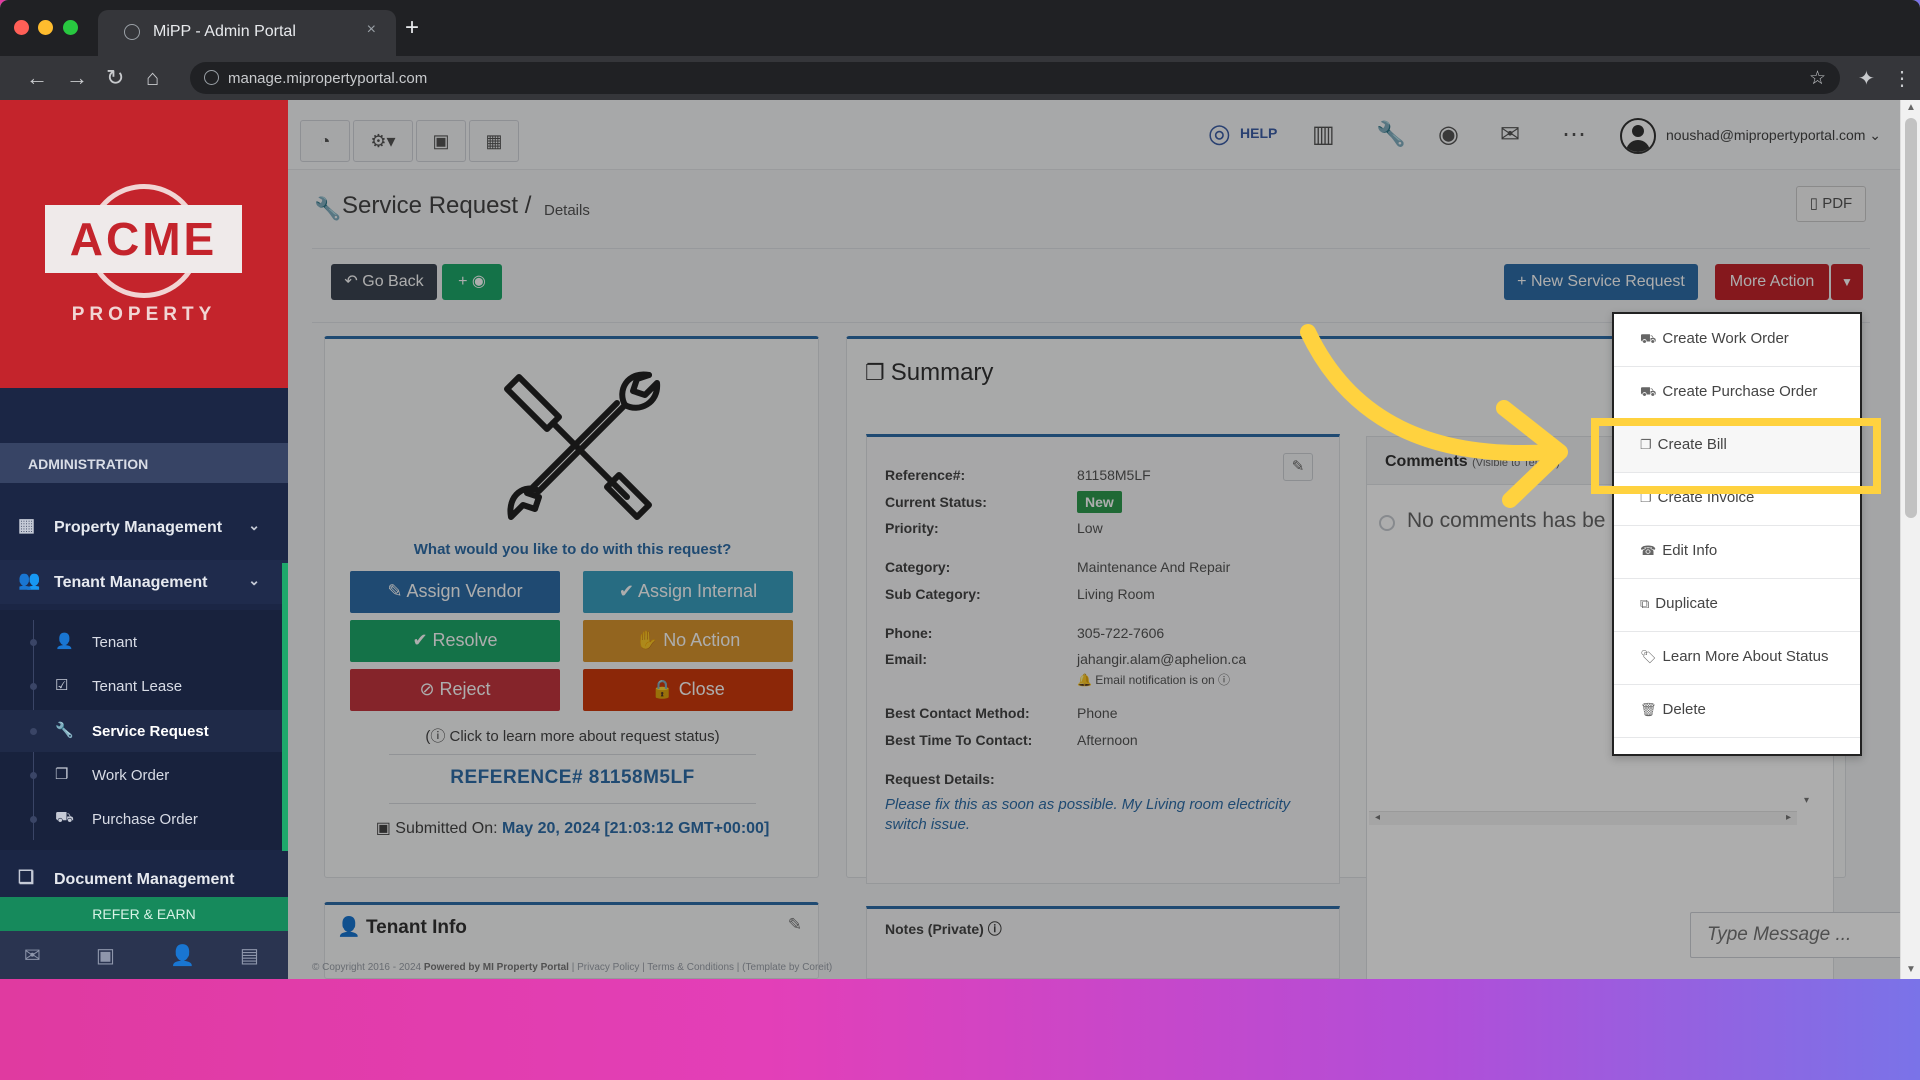 This screenshot has height=1080, width=1920. I want to click on reject-button: ⊘ Reject, so click(455, 690).